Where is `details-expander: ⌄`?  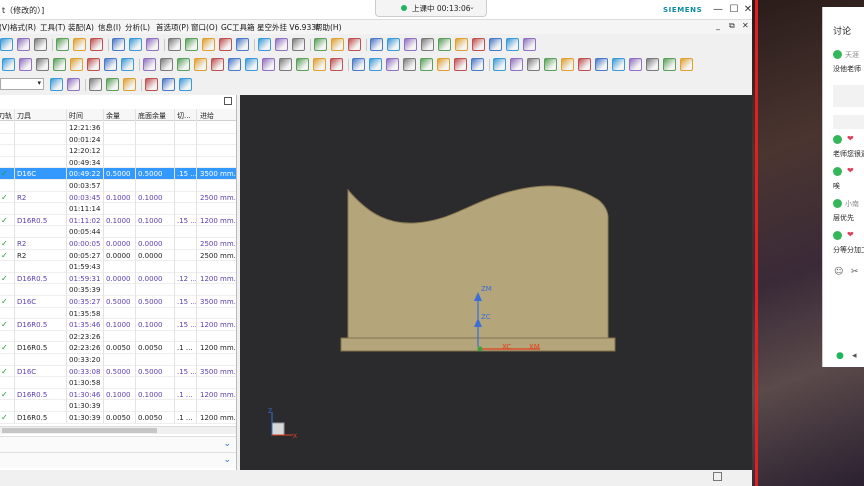
details-expander: ⌄ is located at coordinates (118, 444).